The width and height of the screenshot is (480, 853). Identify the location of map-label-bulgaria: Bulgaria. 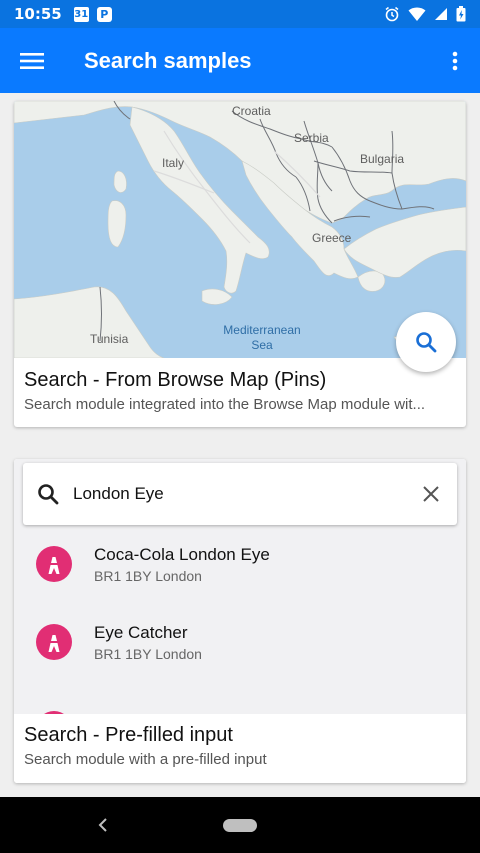
(382, 159).